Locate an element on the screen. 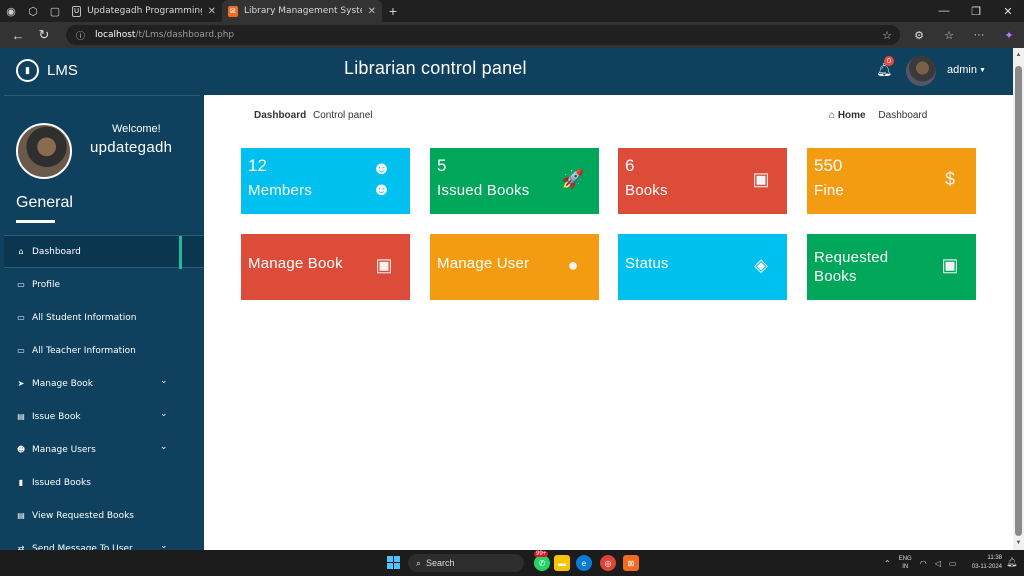 Image resolution: width=1024 pixels, height=576 pixels. window-controls: — ❐ ✕ is located at coordinates (976, 11).